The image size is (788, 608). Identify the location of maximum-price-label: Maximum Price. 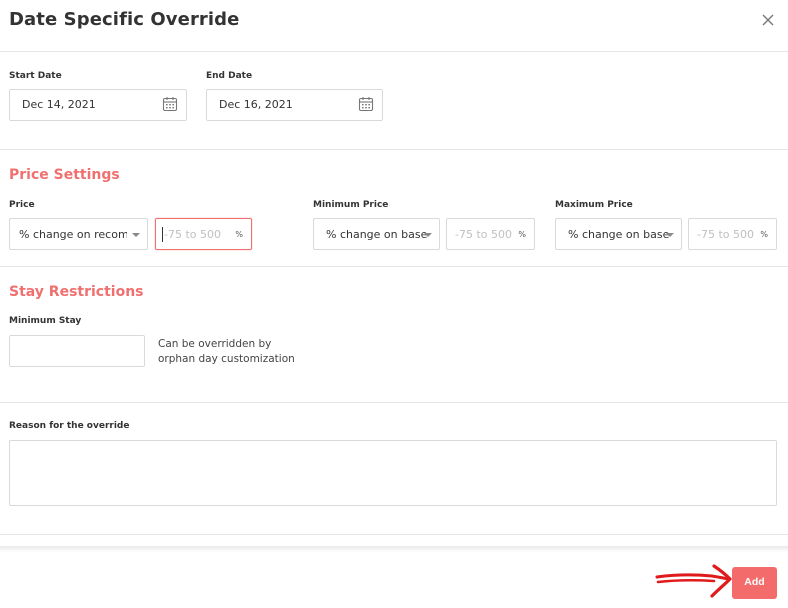
(594, 205).